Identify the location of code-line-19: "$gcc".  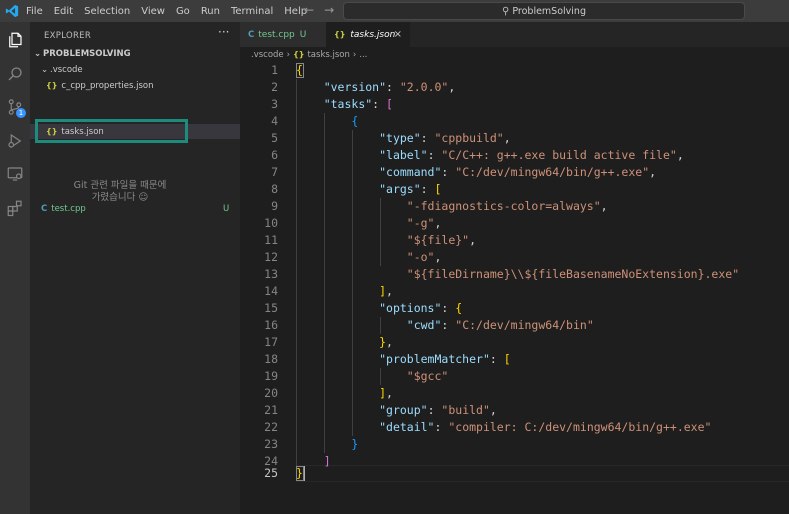
(372, 376).